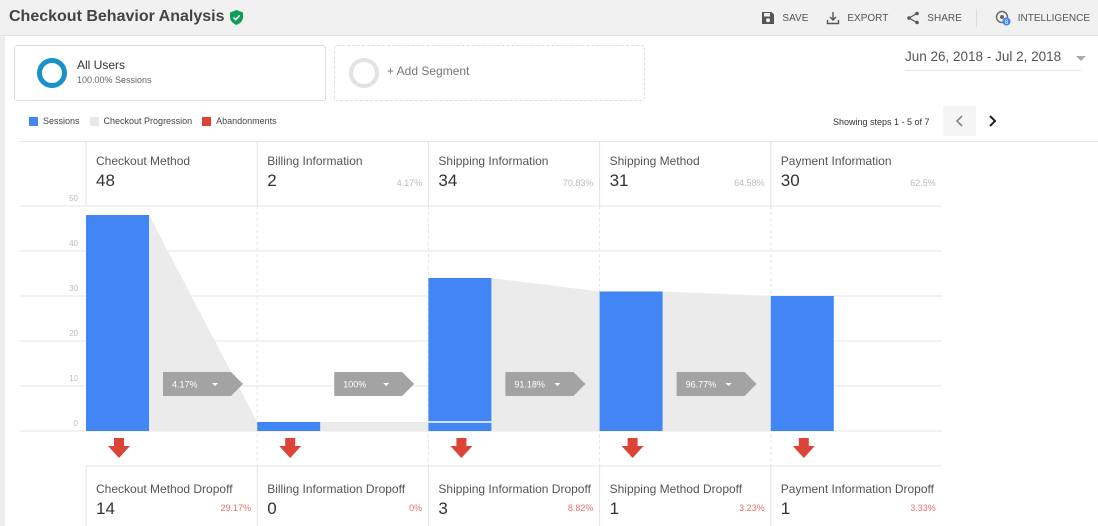  I want to click on dropoff-cell: Checkout Method Dropoff 14 29.17%, so click(171, 496).